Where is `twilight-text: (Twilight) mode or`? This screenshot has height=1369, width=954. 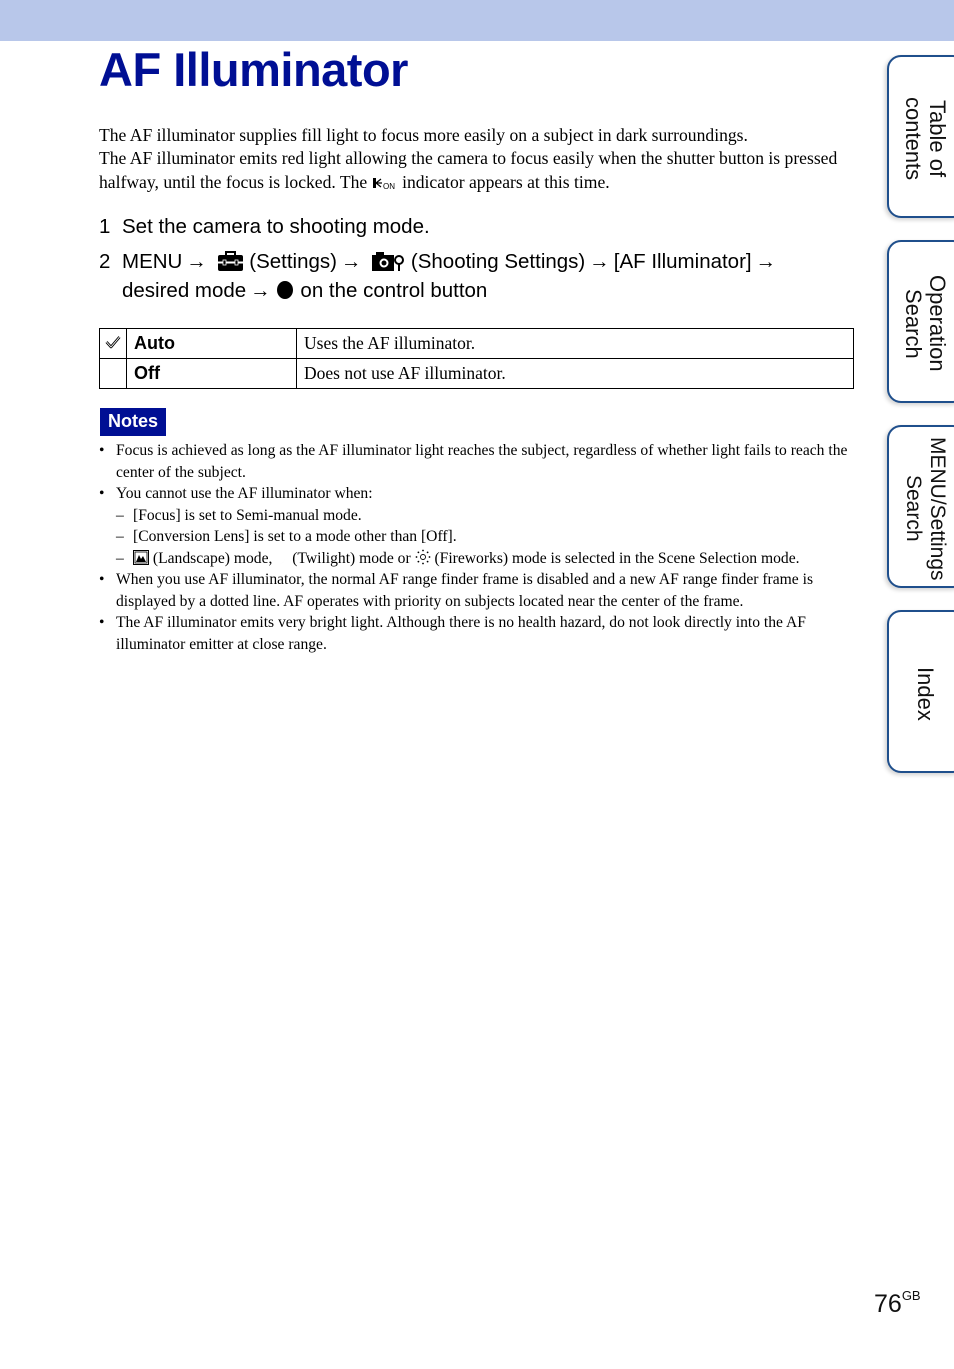
twilight-text: (Twilight) mode or is located at coordinates (351, 558).